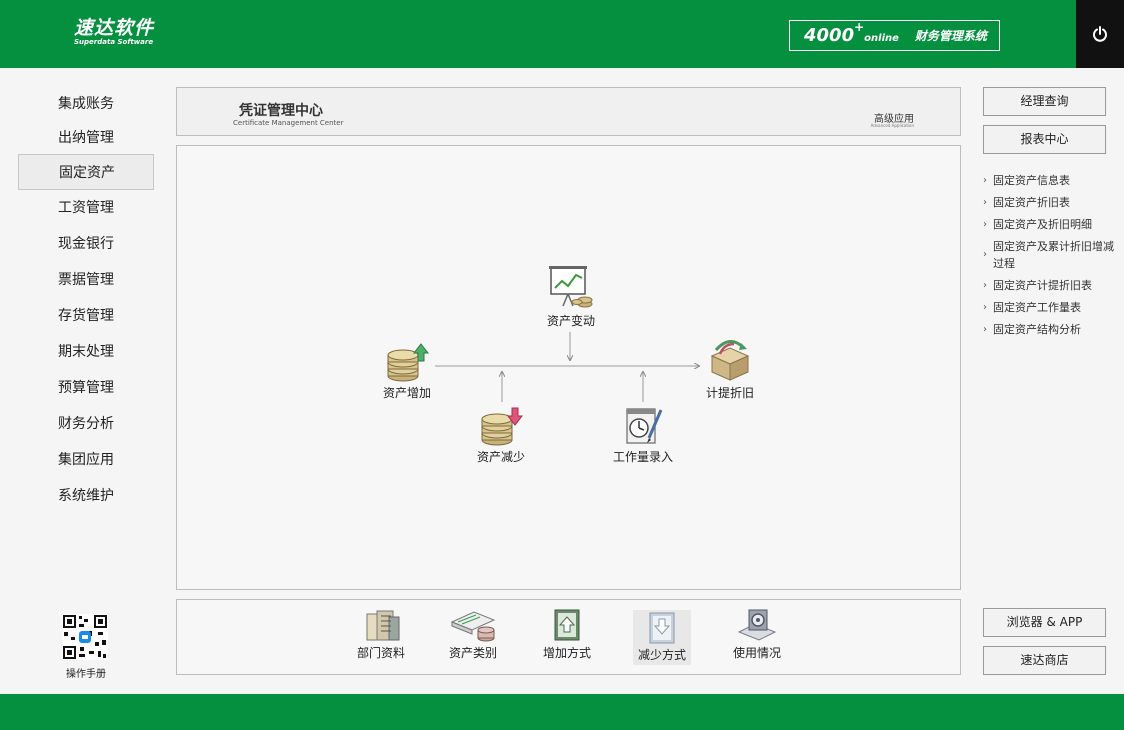 The width and height of the screenshot is (1124, 730). What do you see at coordinates (881, 38) in the screenshot?
I see `brand-online: online` at bounding box center [881, 38].